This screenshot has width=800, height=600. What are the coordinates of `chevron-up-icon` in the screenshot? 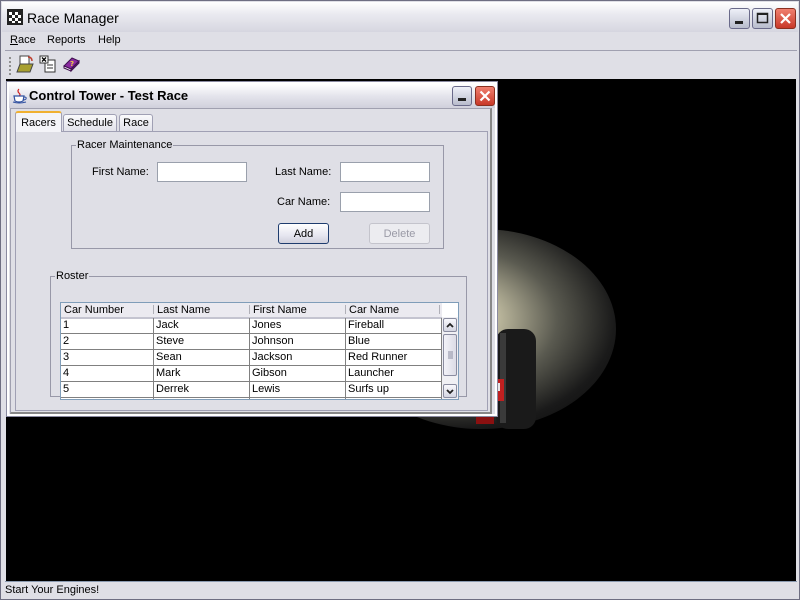 It's located at (450, 325).